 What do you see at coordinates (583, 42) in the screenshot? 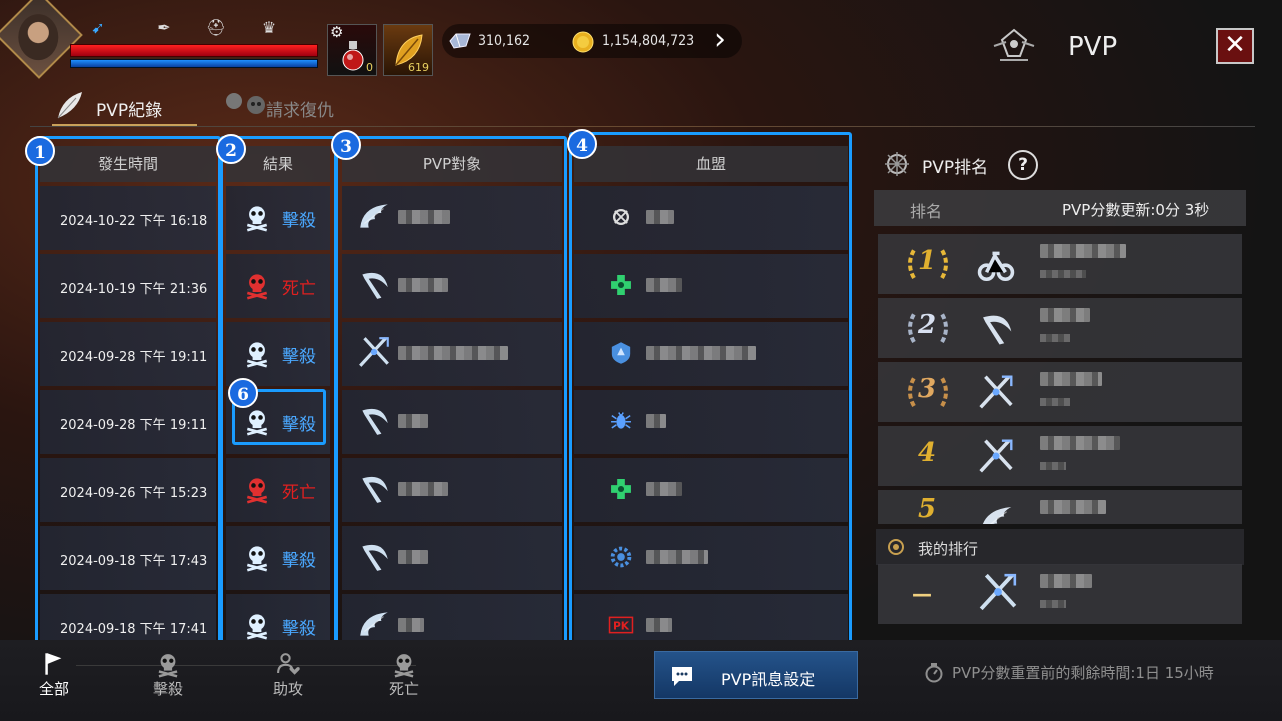
I see `gold-coin-icon` at bounding box center [583, 42].